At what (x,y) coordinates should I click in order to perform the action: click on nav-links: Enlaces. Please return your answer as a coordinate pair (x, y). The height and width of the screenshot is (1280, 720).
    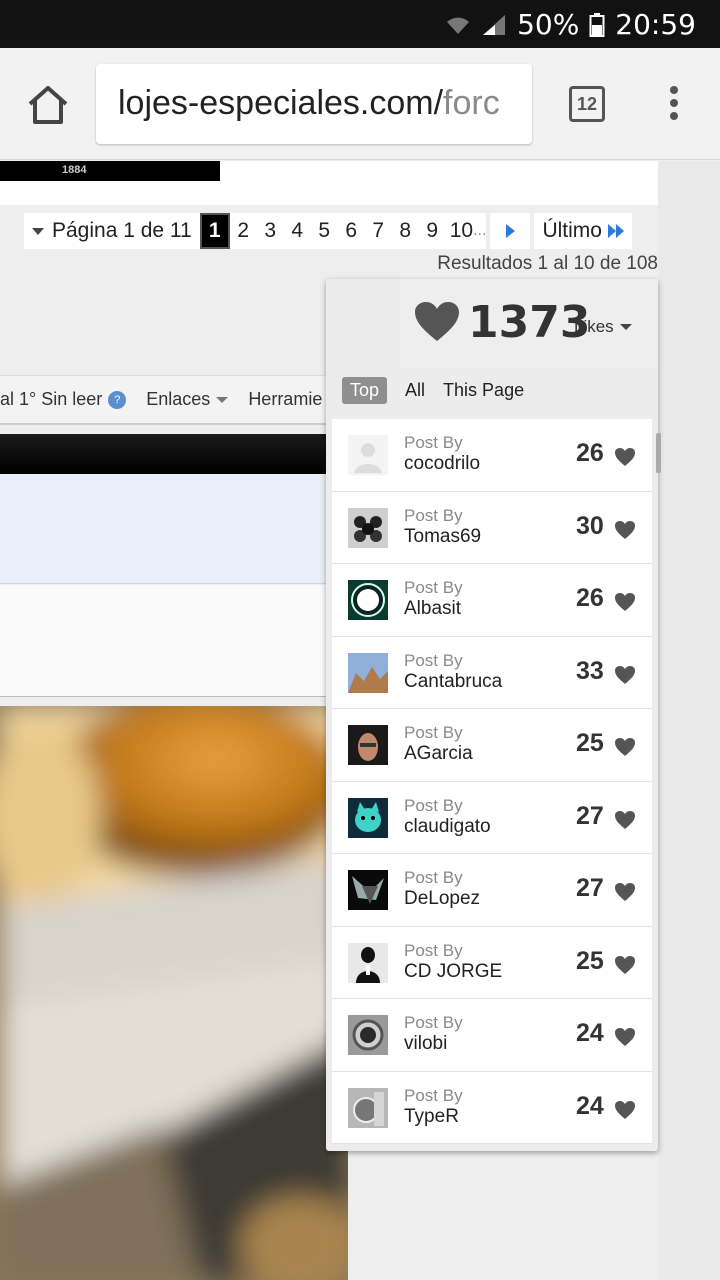
    Looking at the image, I should click on (187, 399).